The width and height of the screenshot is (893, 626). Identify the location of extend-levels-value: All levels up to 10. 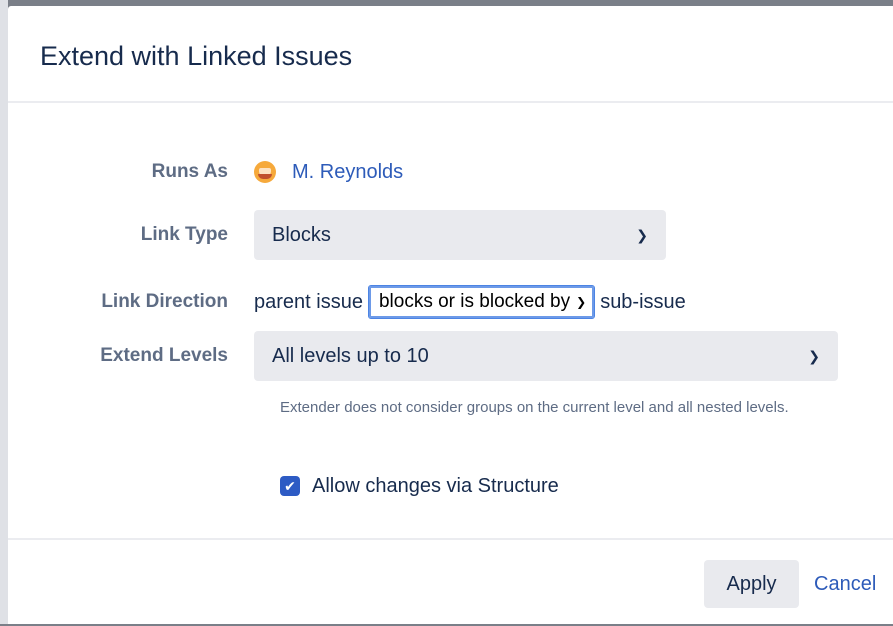
(350, 355).